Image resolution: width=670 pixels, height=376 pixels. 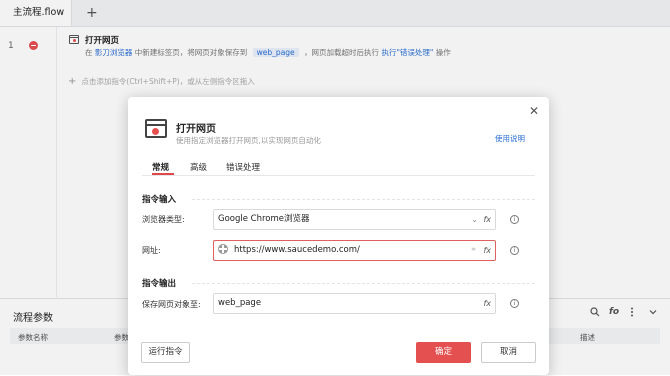 I want to click on url-label: 网址:, so click(x=151, y=250).